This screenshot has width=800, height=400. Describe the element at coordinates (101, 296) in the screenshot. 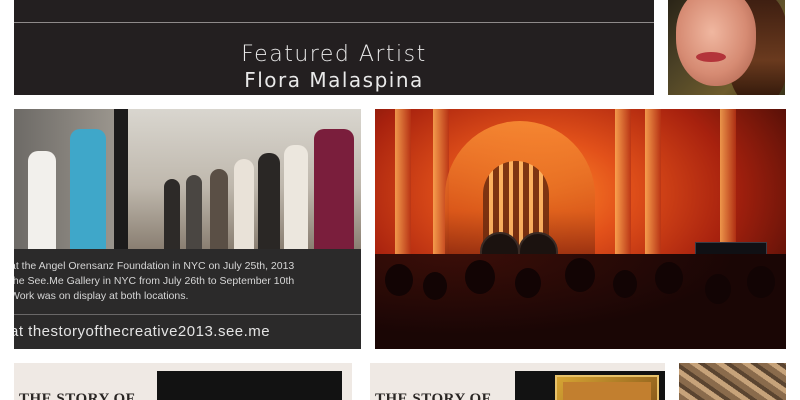

I see `caption-line: Work was on display at both locations.` at that location.